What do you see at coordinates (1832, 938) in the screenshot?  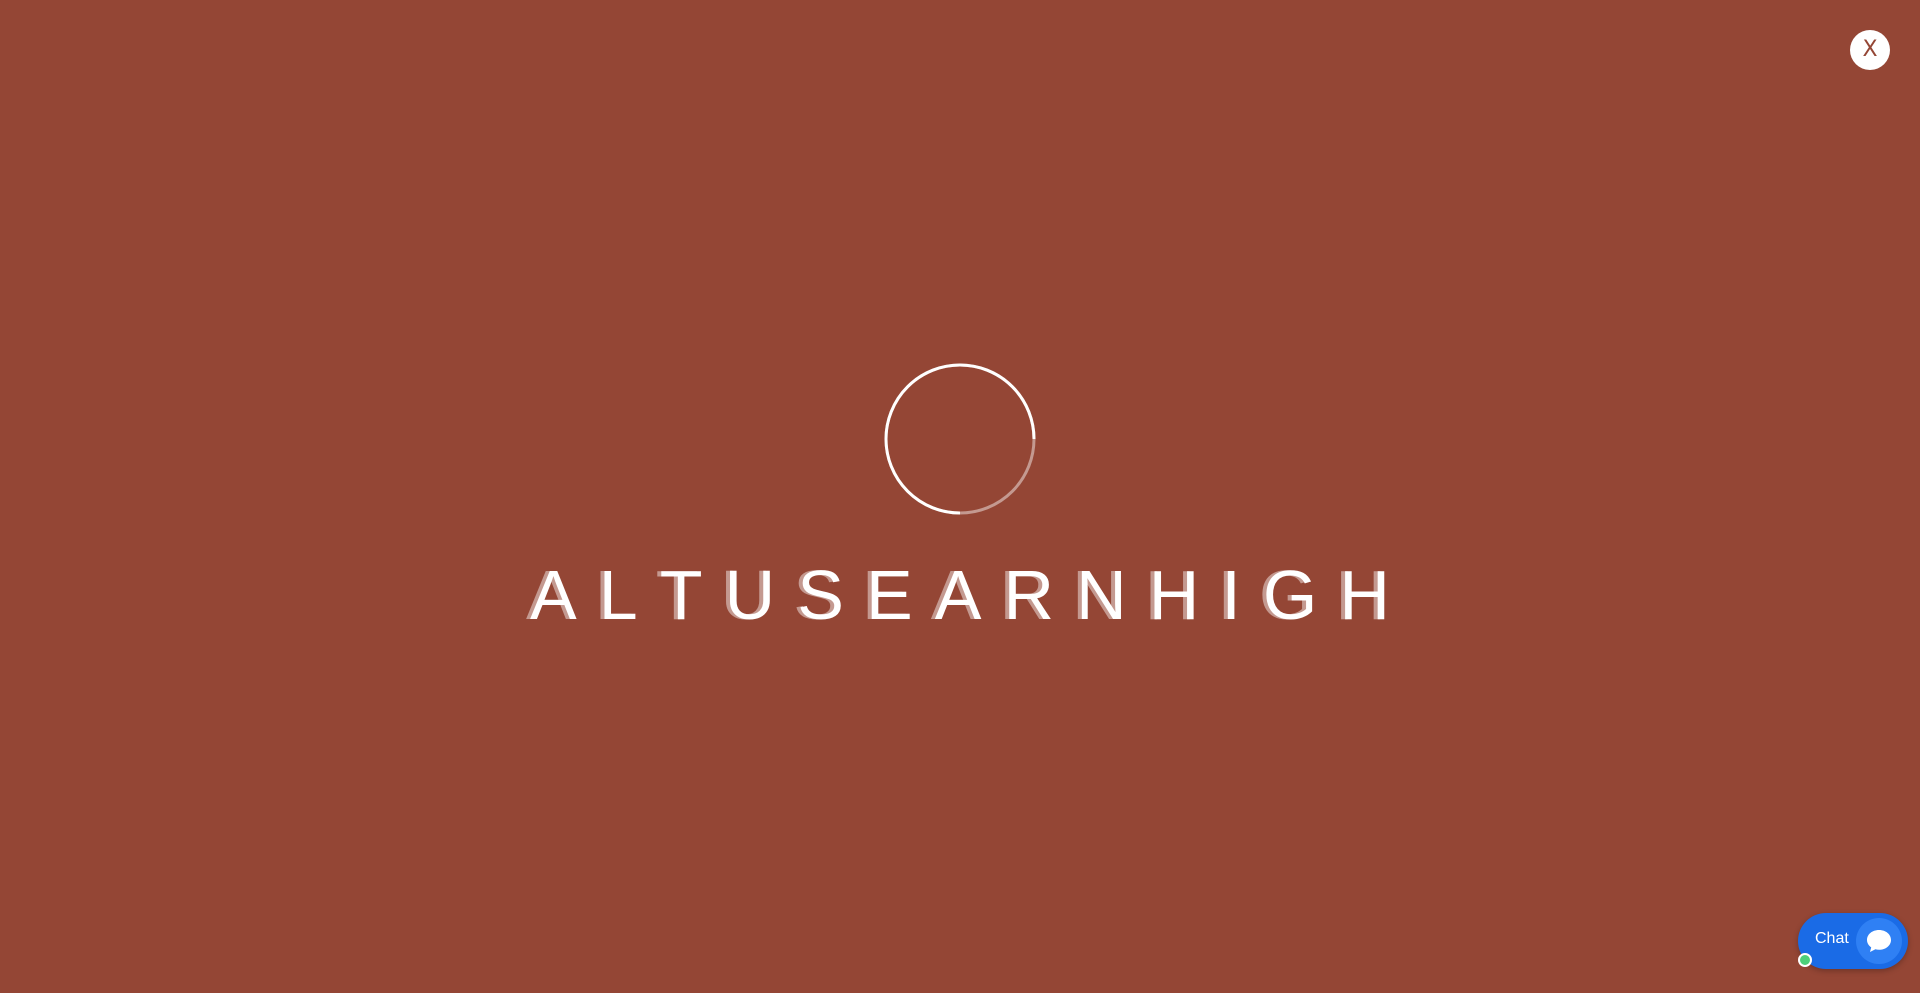 I see `chat-label: Chat` at bounding box center [1832, 938].